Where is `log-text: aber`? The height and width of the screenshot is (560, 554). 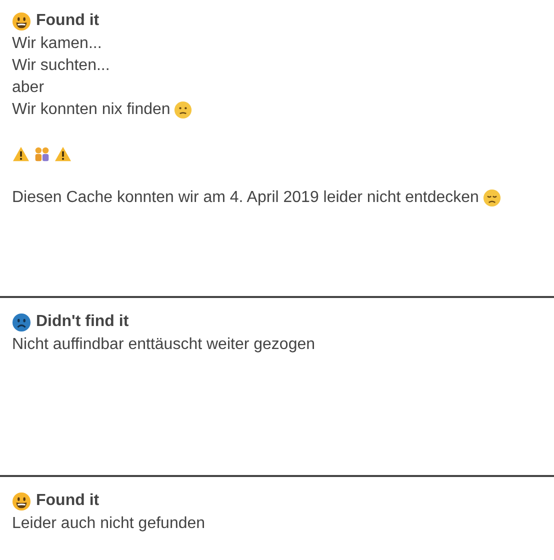 log-text: aber is located at coordinates (28, 88).